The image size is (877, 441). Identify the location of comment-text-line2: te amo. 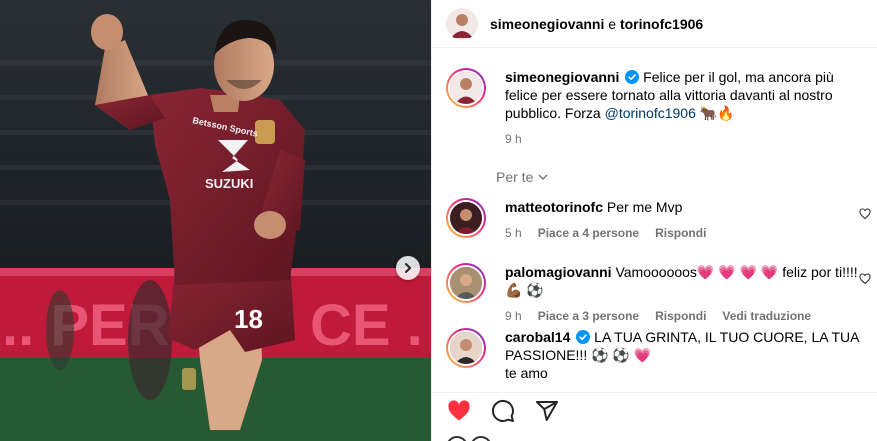
(526, 373).